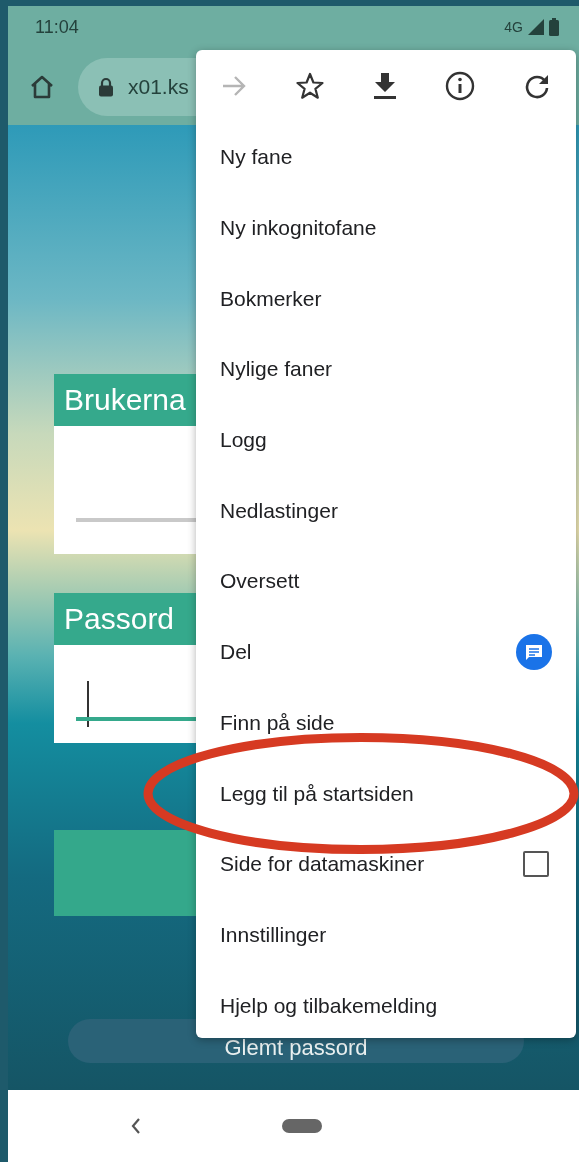 Image resolution: width=579 pixels, height=1162 pixels. Describe the element at coordinates (386, 299) in the screenshot. I see `menu-item: Bokmerker` at that location.